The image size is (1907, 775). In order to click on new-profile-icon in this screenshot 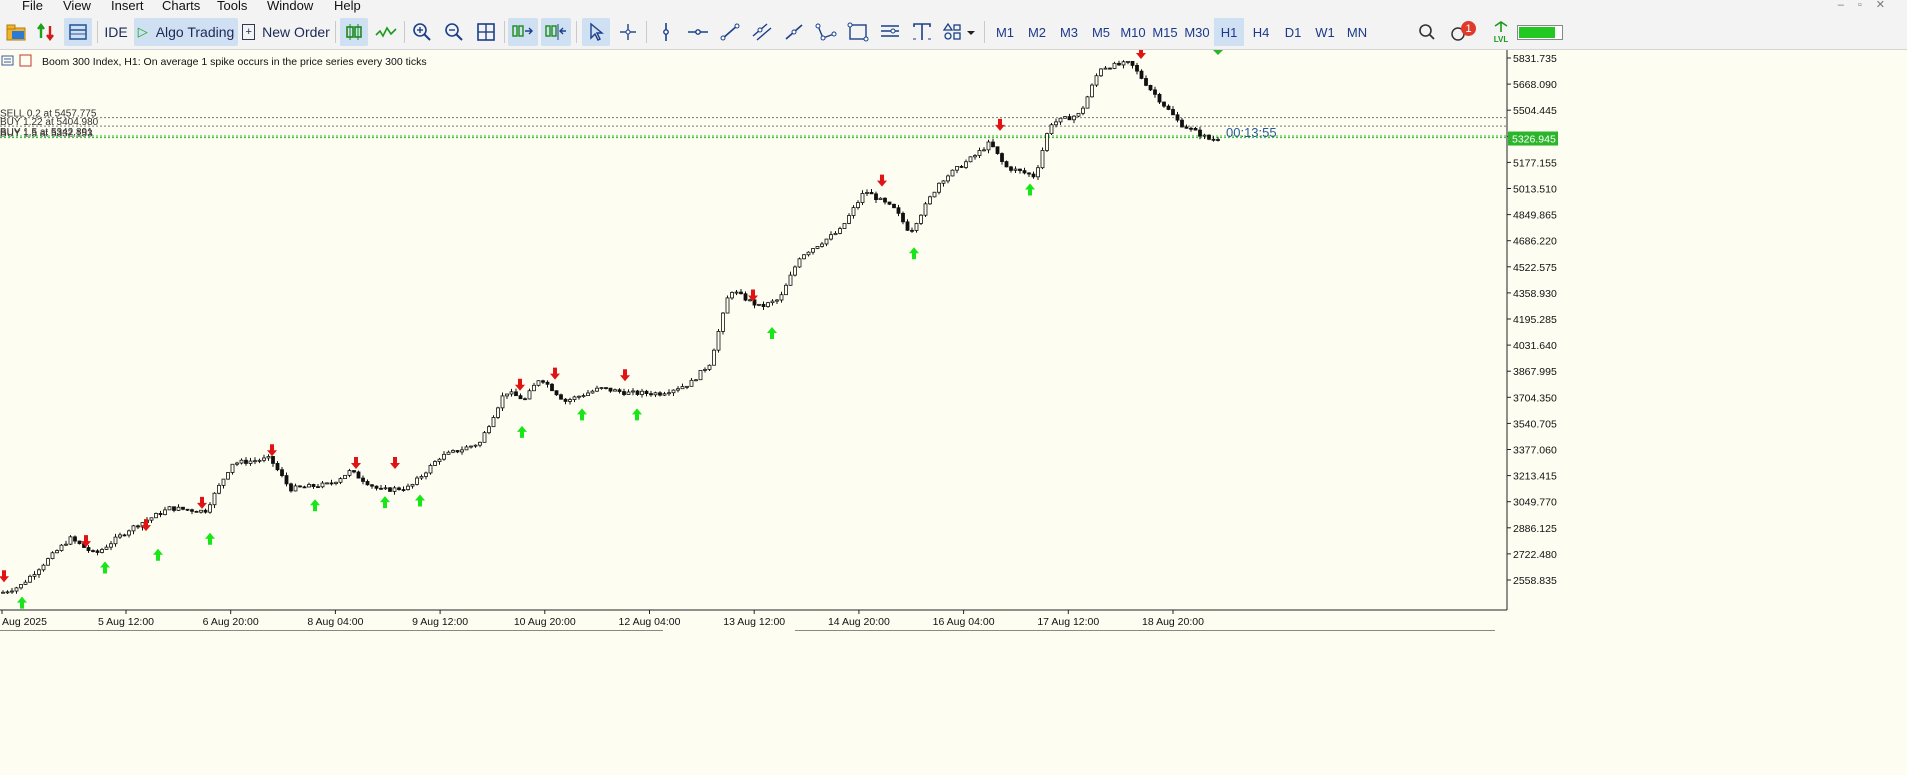, I will do `click(16, 32)`.